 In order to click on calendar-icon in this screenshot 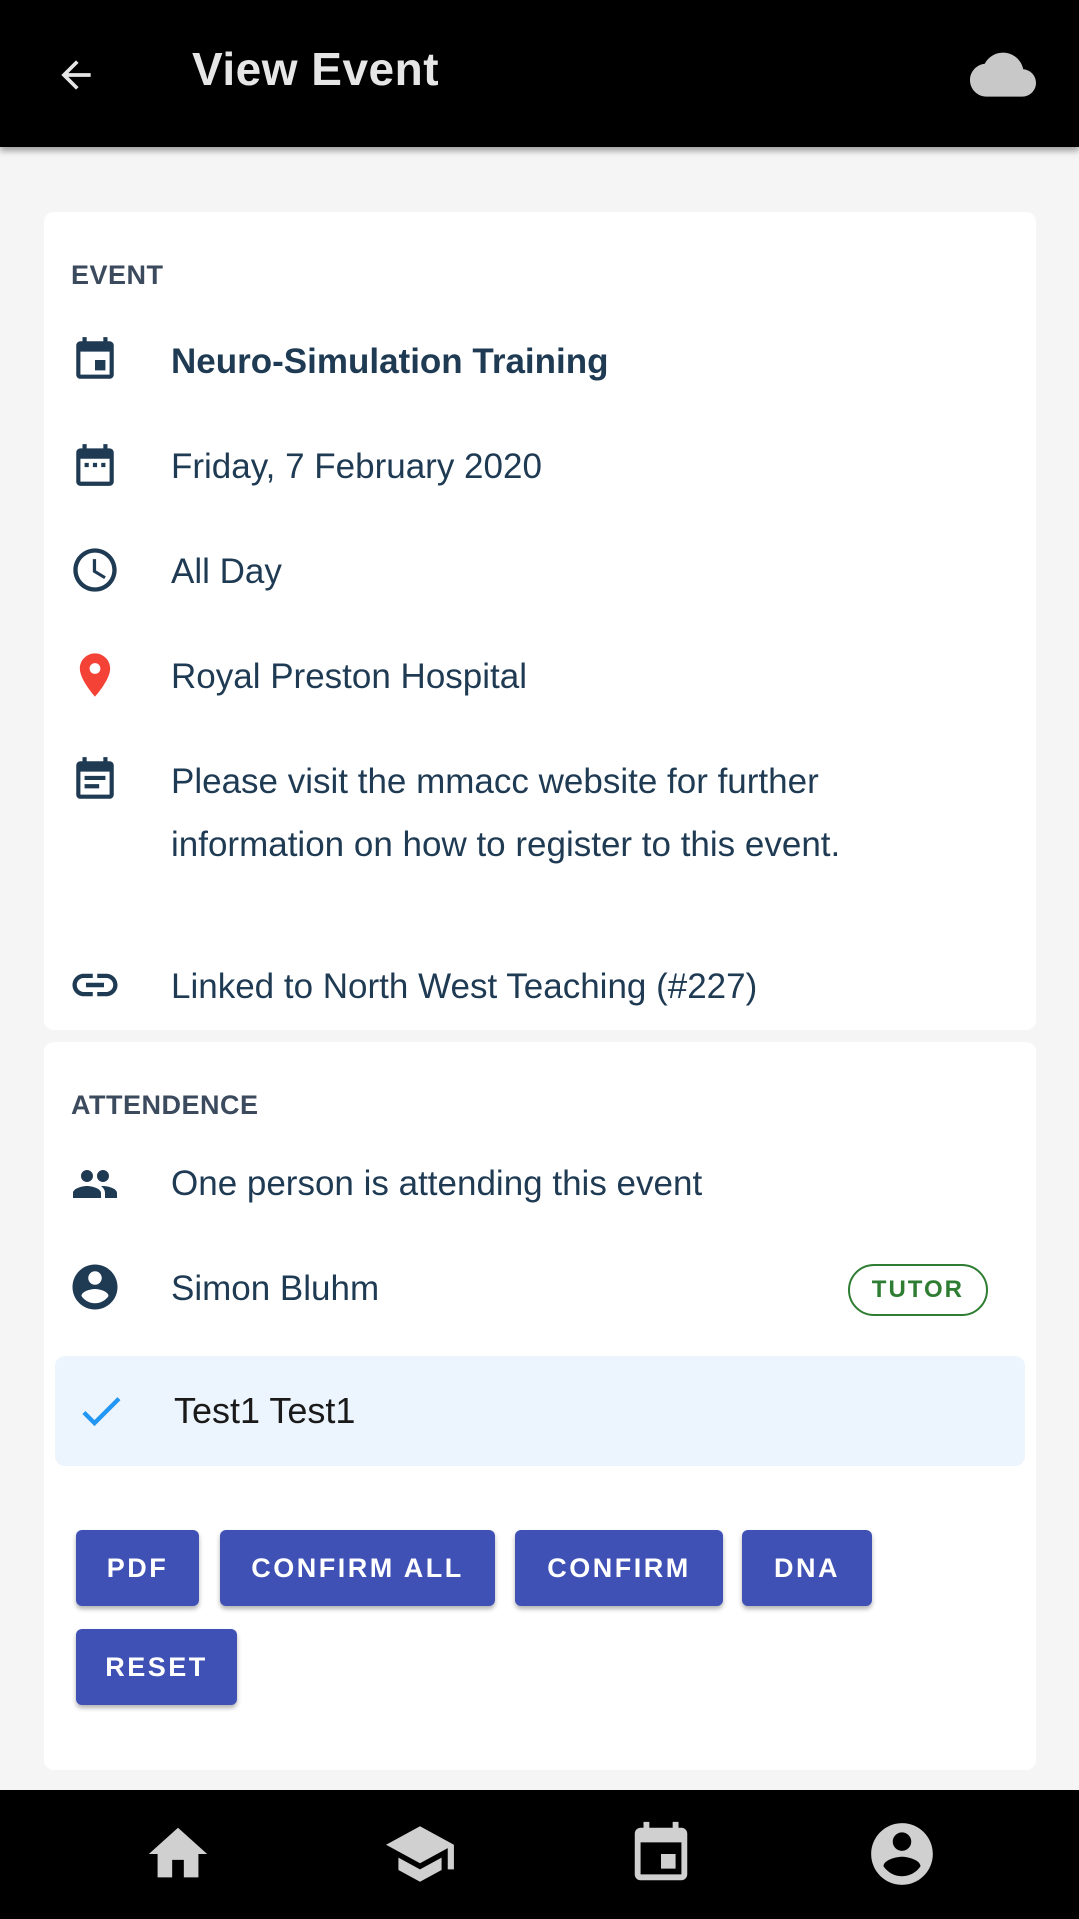, I will do `click(95, 465)`.